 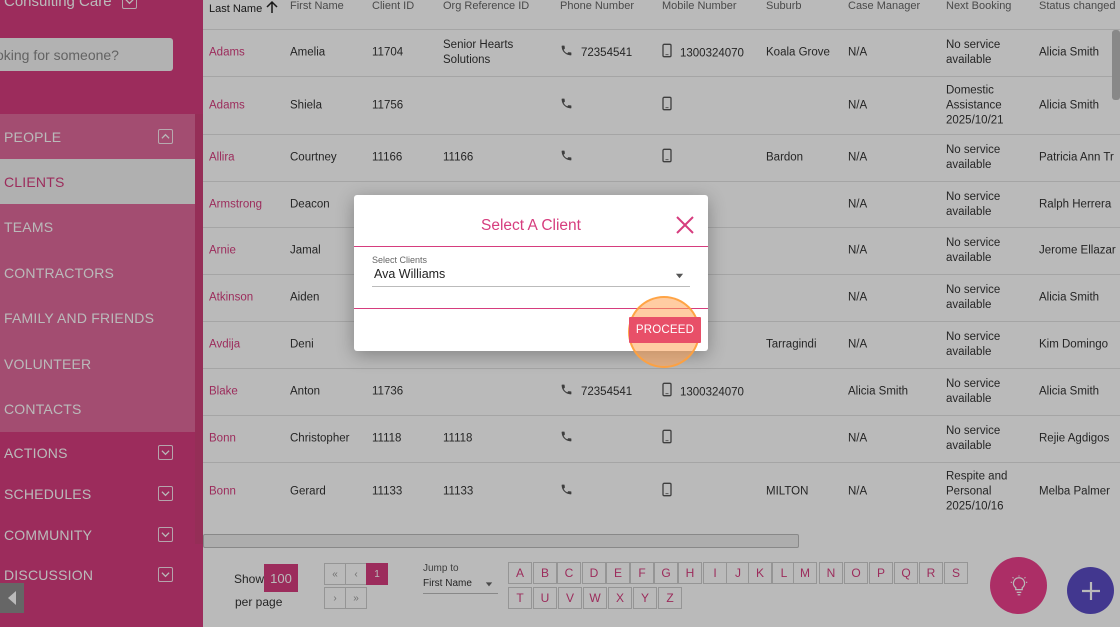 I want to click on select-clients-dropdown: Ava Williams, so click(x=531, y=277).